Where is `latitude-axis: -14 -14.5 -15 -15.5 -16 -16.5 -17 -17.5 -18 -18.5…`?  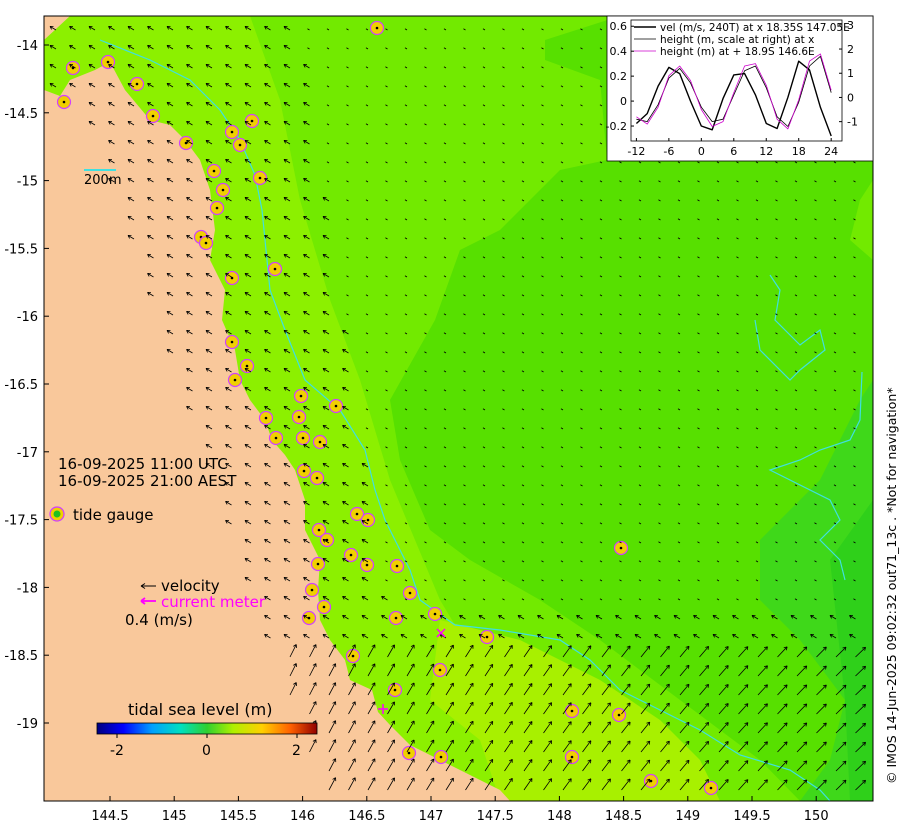
latitude-axis: -14 -14.5 -15 -15.5 -16 -16.5 -17 -17.5 -18 -18.5… is located at coordinates (26, 385).